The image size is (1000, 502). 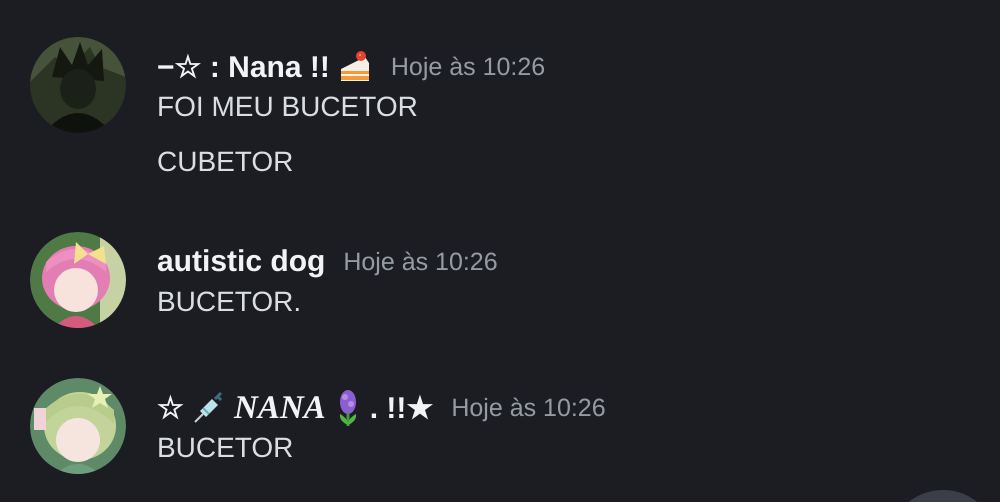 What do you see at coordinates (280, 408) in the screenshot?
I see `author-name: NANA` at bounding box center [280, 408].